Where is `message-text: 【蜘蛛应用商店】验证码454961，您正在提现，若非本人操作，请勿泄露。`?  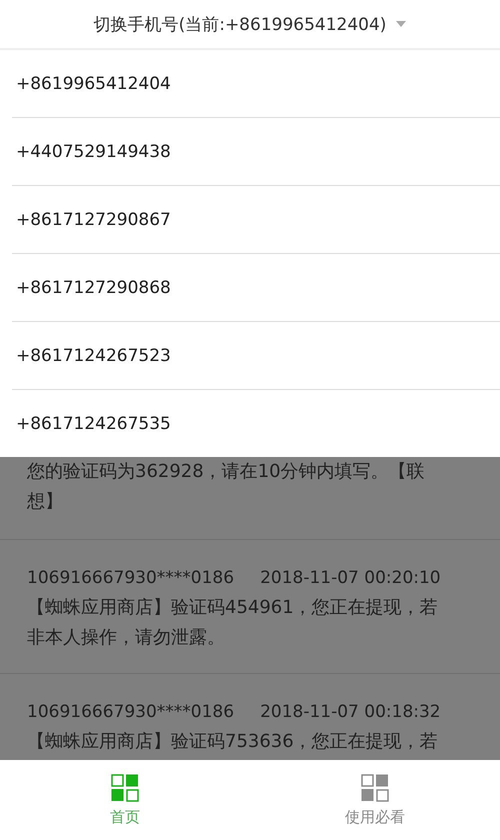
message-text: 【蜘蛛应用商店】验证码454961，您正在提现，若非本人操作，请勿泄露。 is located at coordinates (233, 623).